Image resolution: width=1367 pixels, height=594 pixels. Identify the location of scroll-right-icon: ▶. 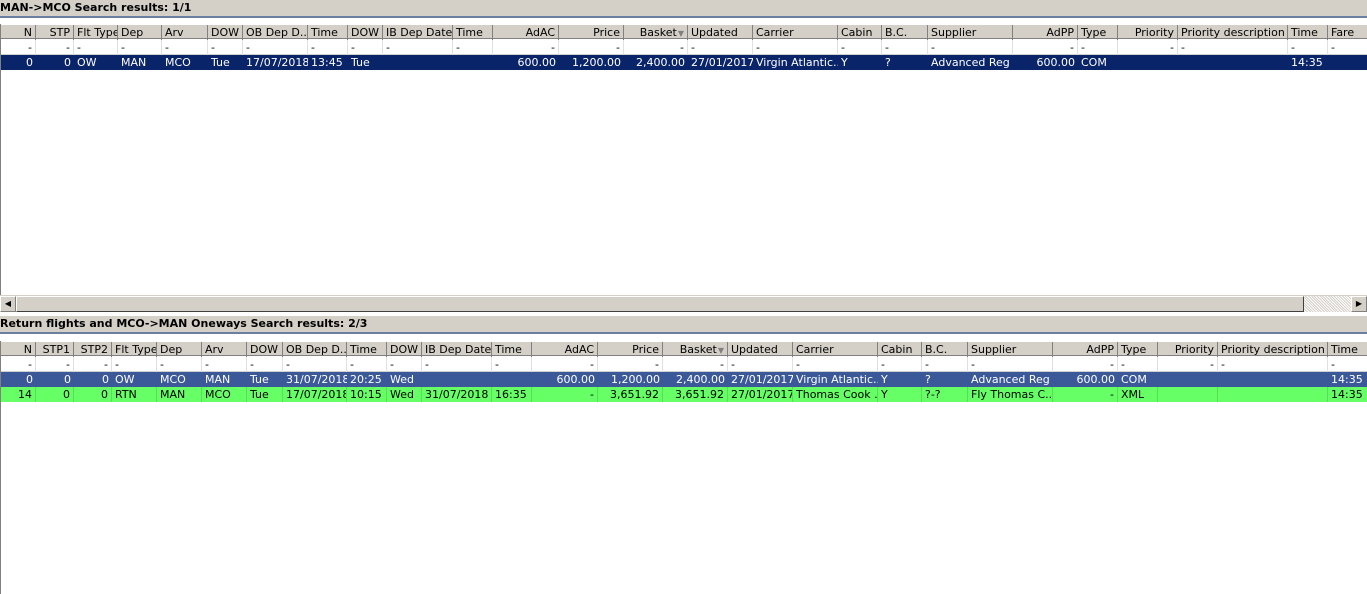
(1359, 304).